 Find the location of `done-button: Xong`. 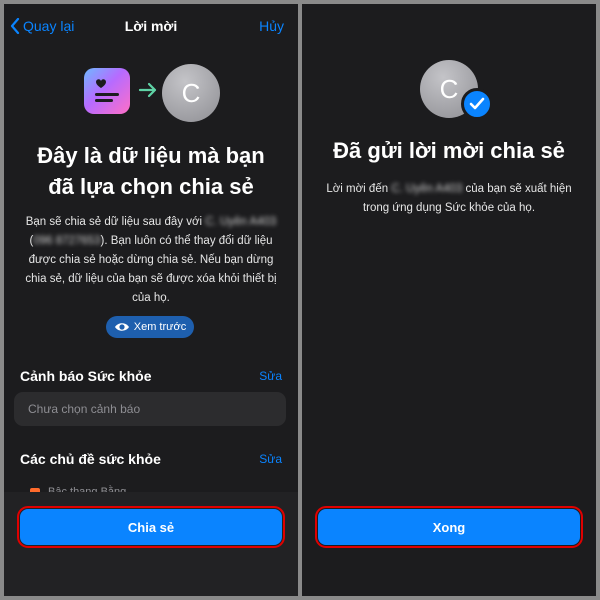

done-button: Xong is located at coordinates (449, 527).